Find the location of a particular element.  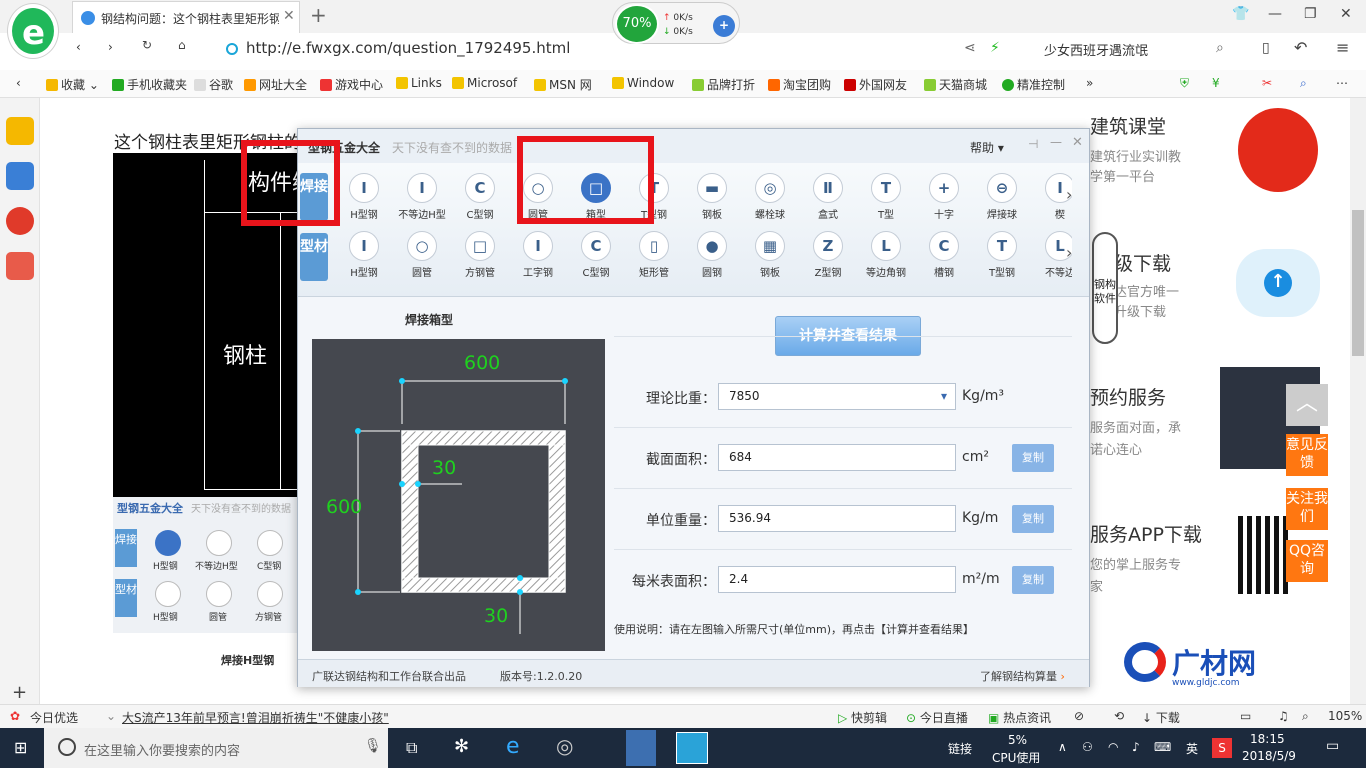

shield-icon: ⛨ is located at coordinates (1184, 83).